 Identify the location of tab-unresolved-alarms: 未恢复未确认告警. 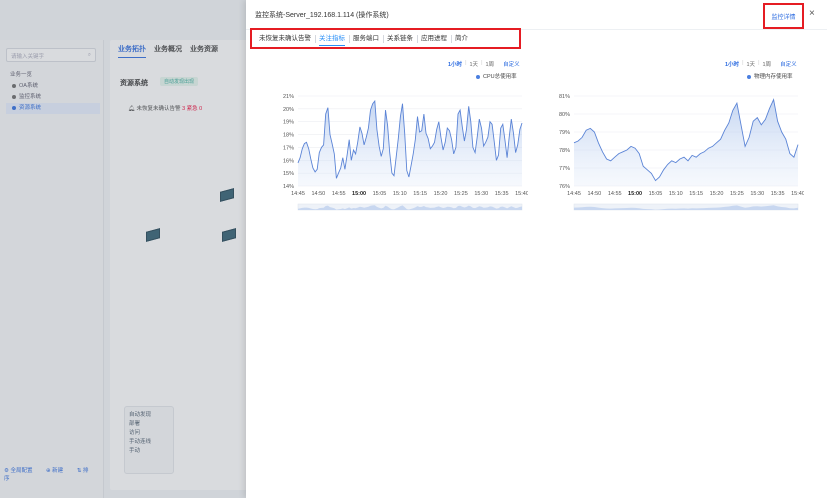
(285, 38).